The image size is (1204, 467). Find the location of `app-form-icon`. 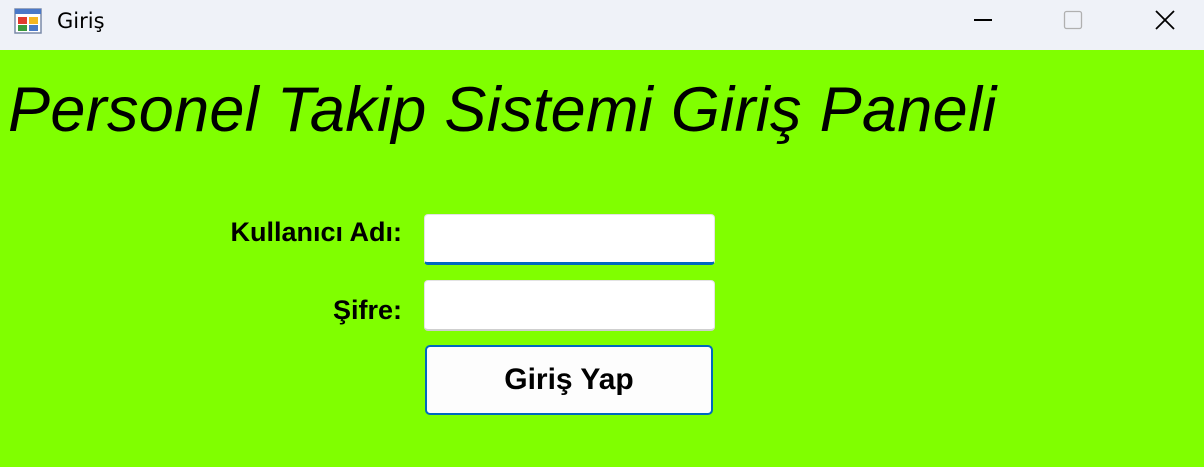

app-form-icon is located at coordinates (28, 21).